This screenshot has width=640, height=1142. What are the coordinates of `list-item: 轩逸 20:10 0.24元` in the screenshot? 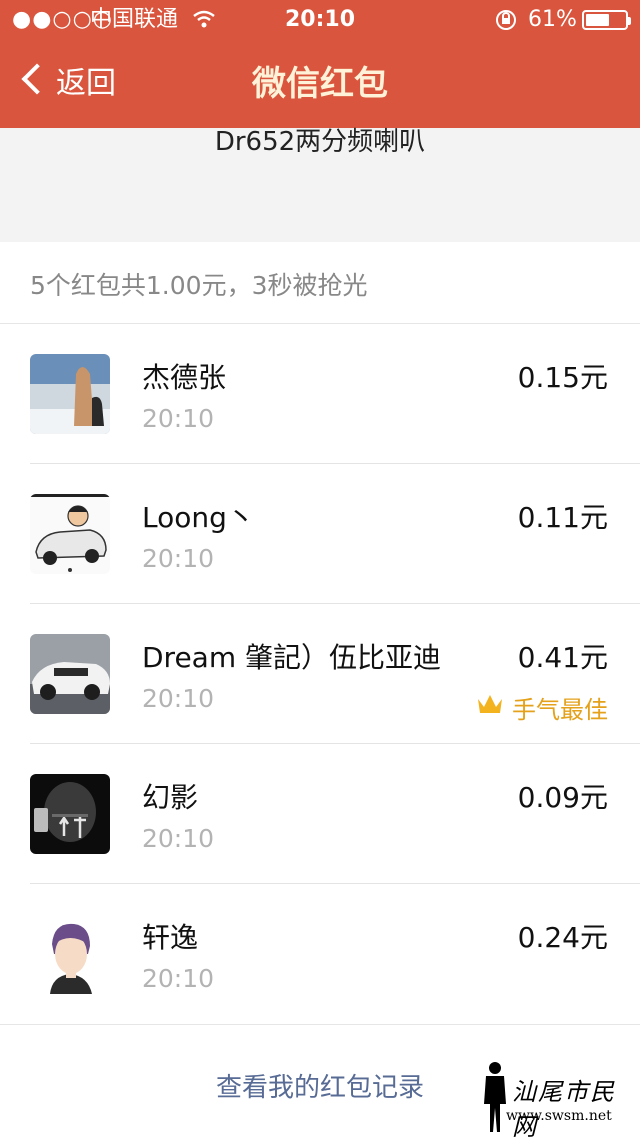 It's located at (320, 954).